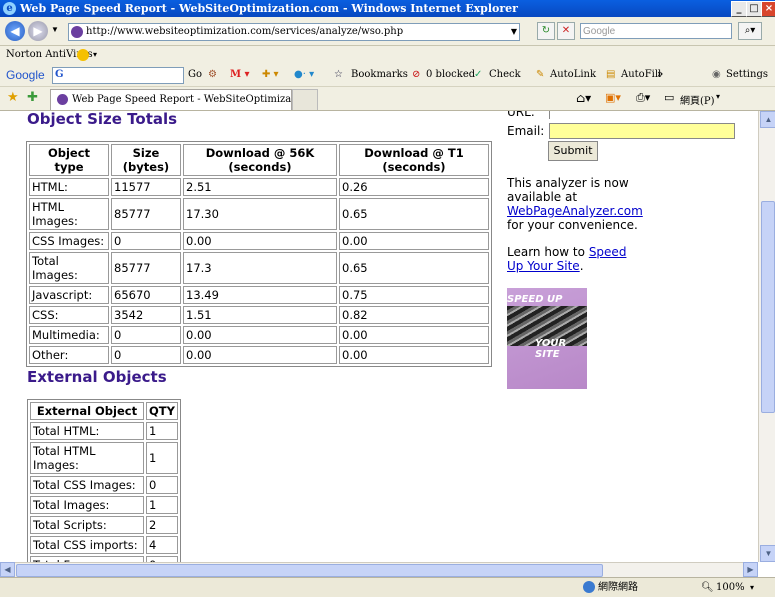 This screenshot has height=597, width=775. What do you see at coordinates (707, 587) in the screenshot?
I see `zoom-icon: 🔍︎` at bounding box center [707, 587].